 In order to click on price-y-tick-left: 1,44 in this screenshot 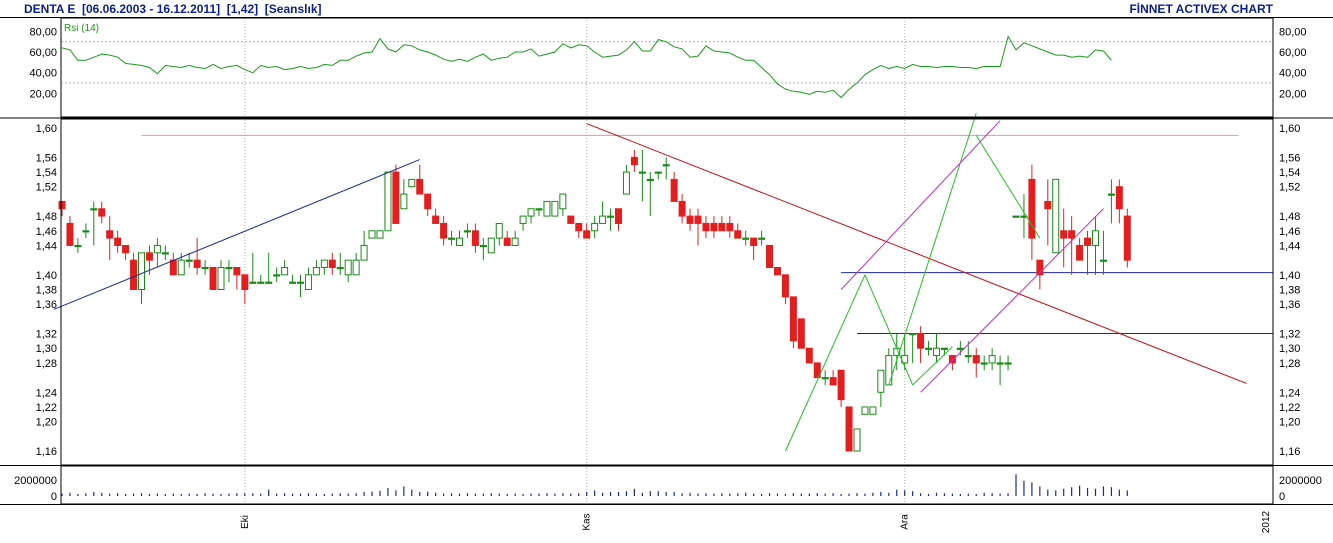, I will do `click(46, 246)`.